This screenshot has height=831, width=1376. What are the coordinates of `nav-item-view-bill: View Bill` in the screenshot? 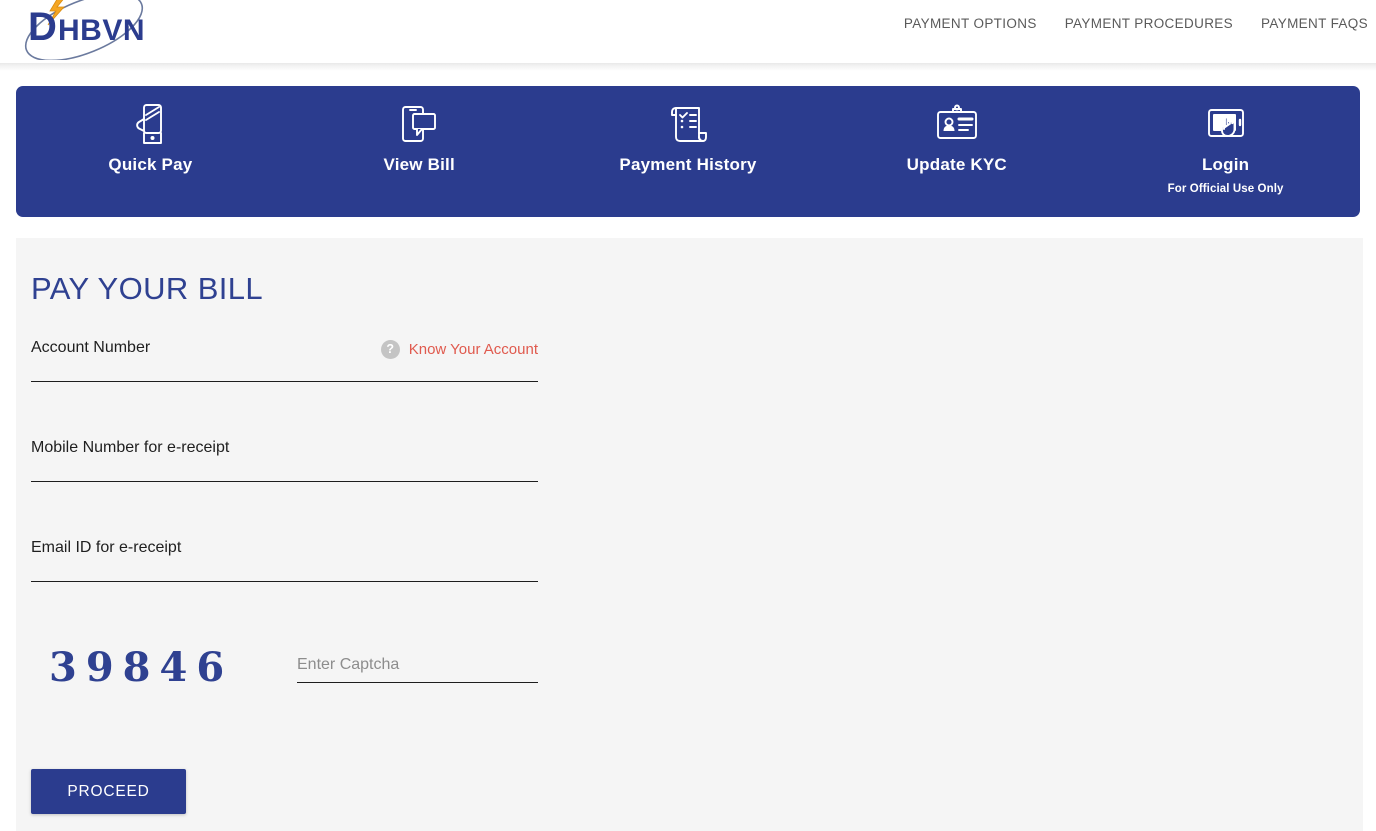 It's located at (419, 151).